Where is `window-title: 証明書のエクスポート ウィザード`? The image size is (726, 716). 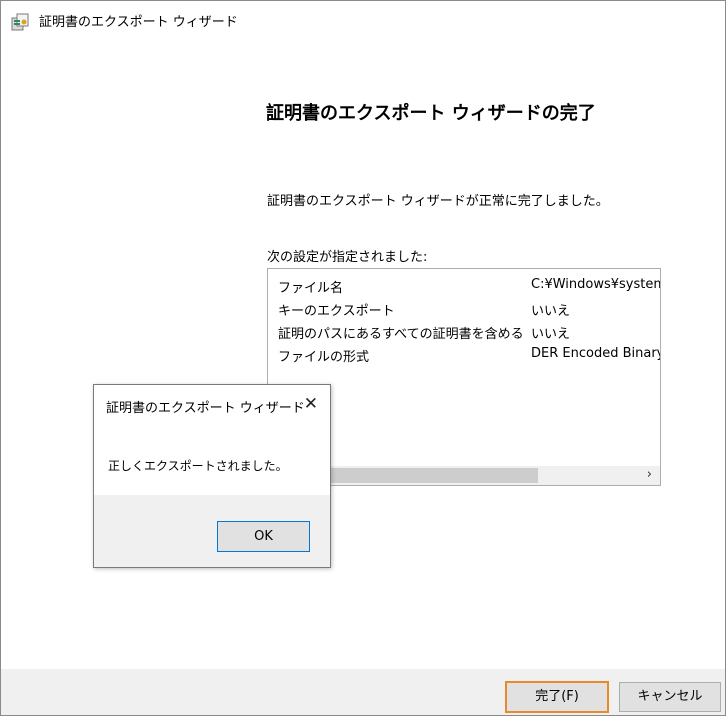 window-title: 証明書のエクスポート ウィザード is located at coordinates (138, 22).